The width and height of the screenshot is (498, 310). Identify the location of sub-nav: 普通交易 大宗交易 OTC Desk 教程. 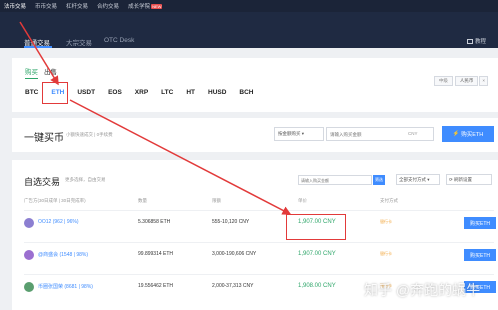
(249, 30).